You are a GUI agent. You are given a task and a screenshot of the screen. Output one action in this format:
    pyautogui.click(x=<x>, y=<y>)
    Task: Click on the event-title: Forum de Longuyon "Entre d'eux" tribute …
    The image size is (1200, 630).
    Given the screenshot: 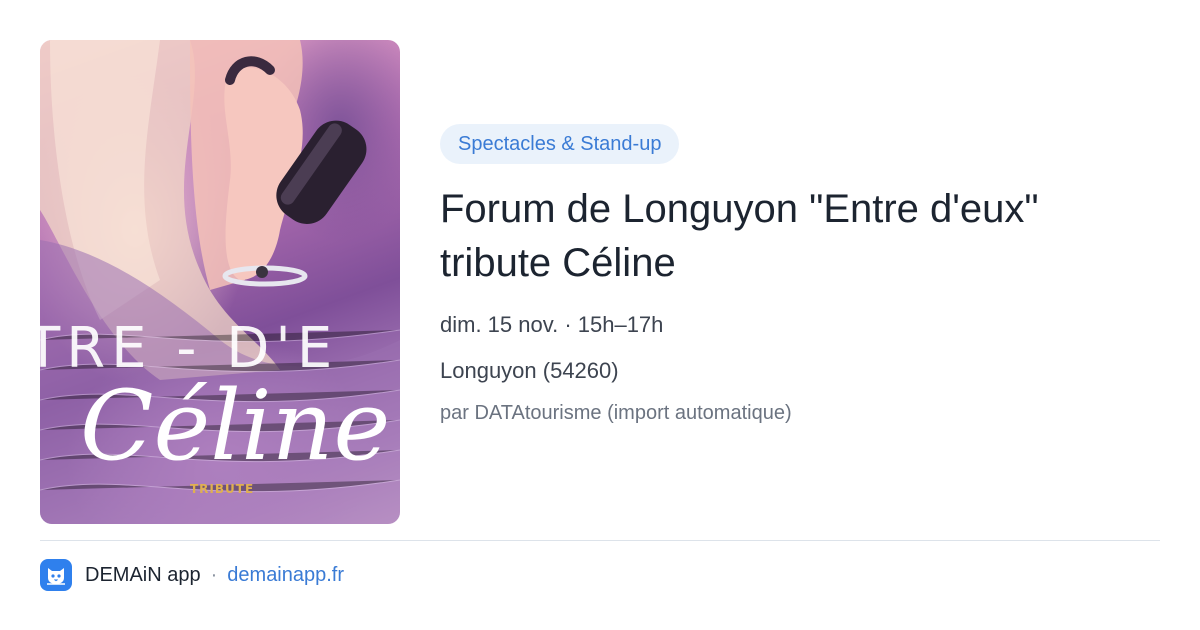 What is the action you would take?
    pyautogui.click(x=800, y=236)
    